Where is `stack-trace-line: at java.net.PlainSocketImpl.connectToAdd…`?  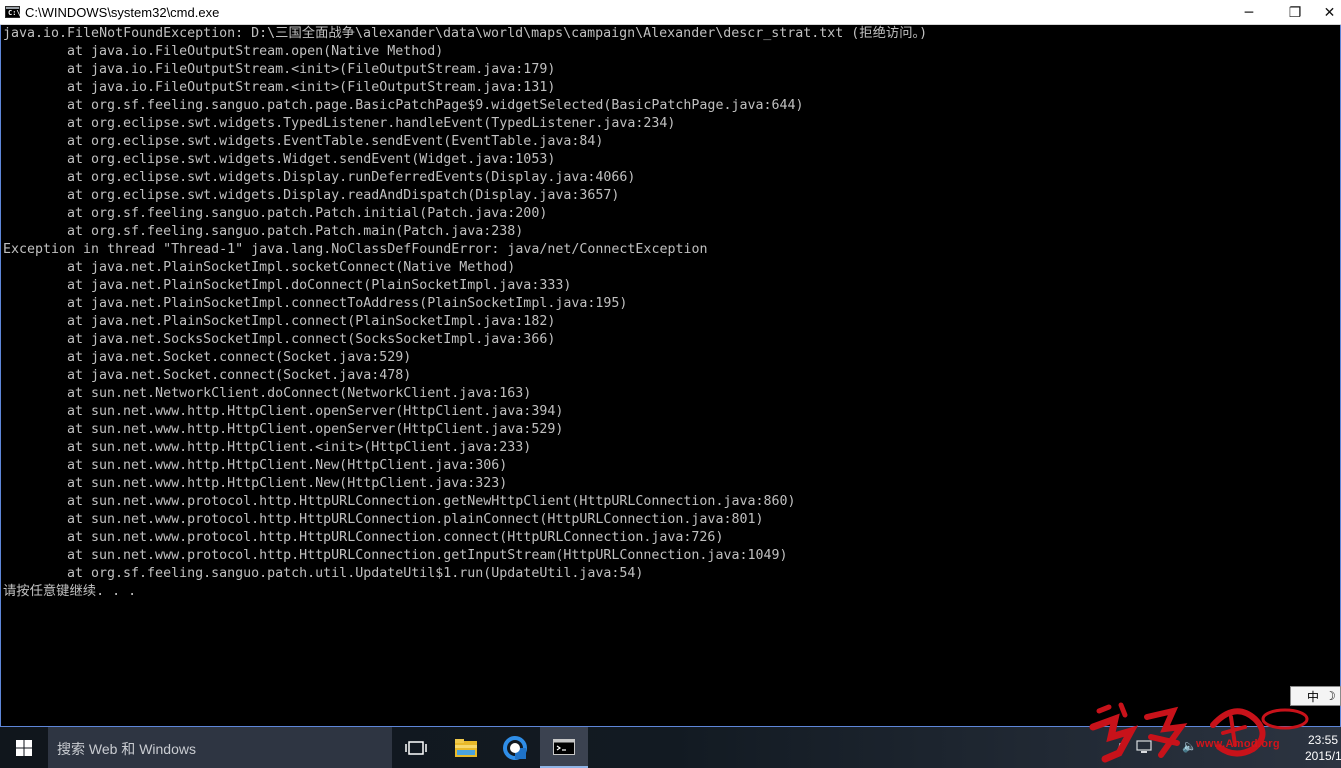 stack-trace-line: at java.net.PlainSocketImpl.connectToAdd… is located at coordinates (347, 303).